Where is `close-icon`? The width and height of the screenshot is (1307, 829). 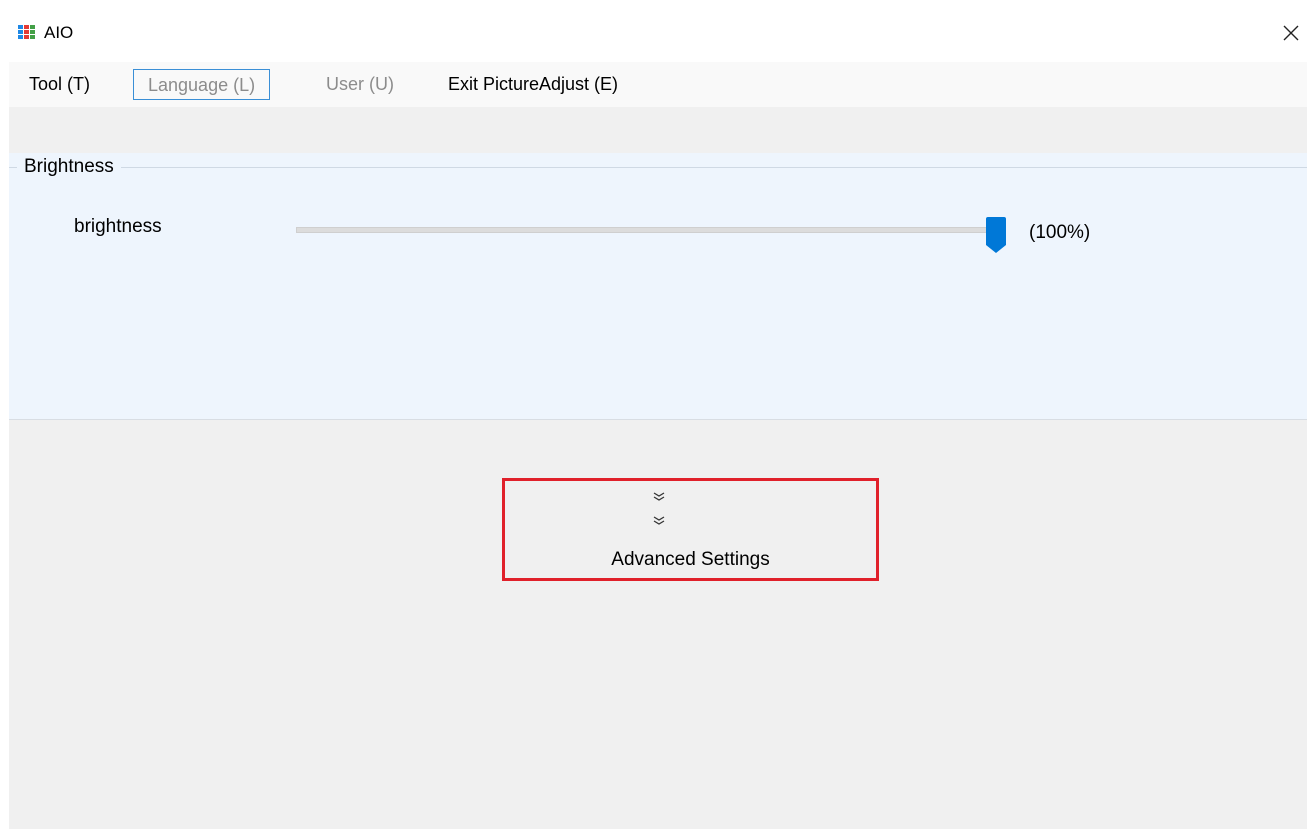
close-icon is located at coordinates (1291, 33).